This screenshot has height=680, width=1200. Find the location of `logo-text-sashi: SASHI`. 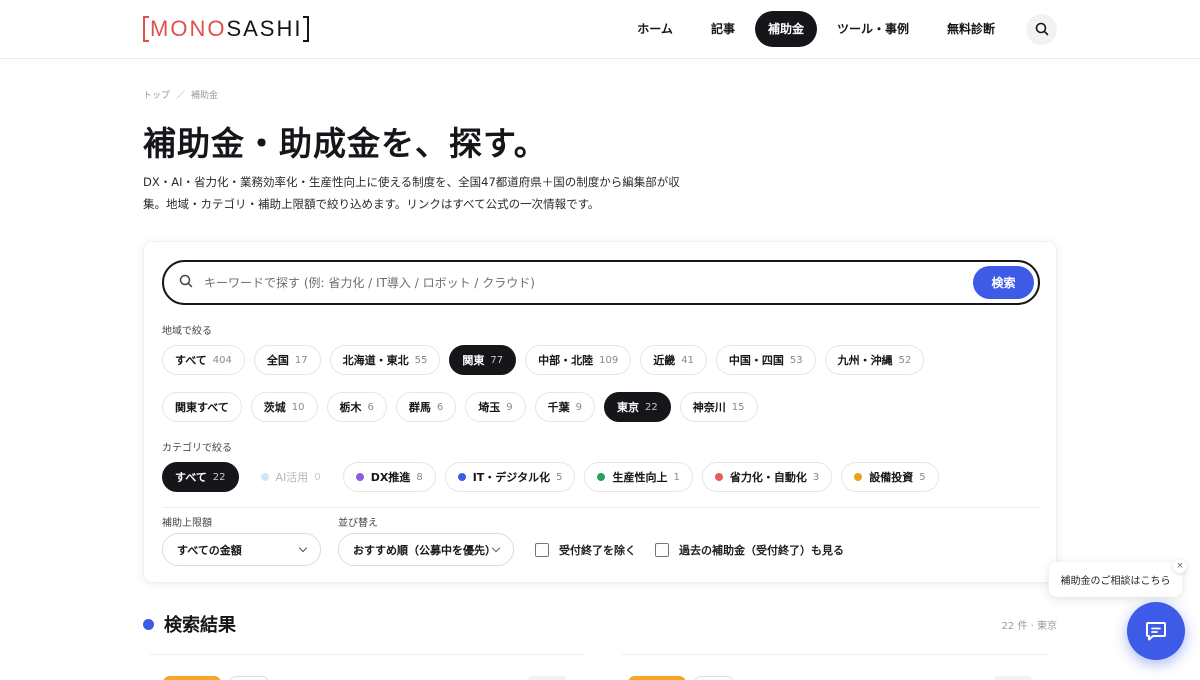

logo-text-sashi: SASHI is located at coordinates (264, 28).